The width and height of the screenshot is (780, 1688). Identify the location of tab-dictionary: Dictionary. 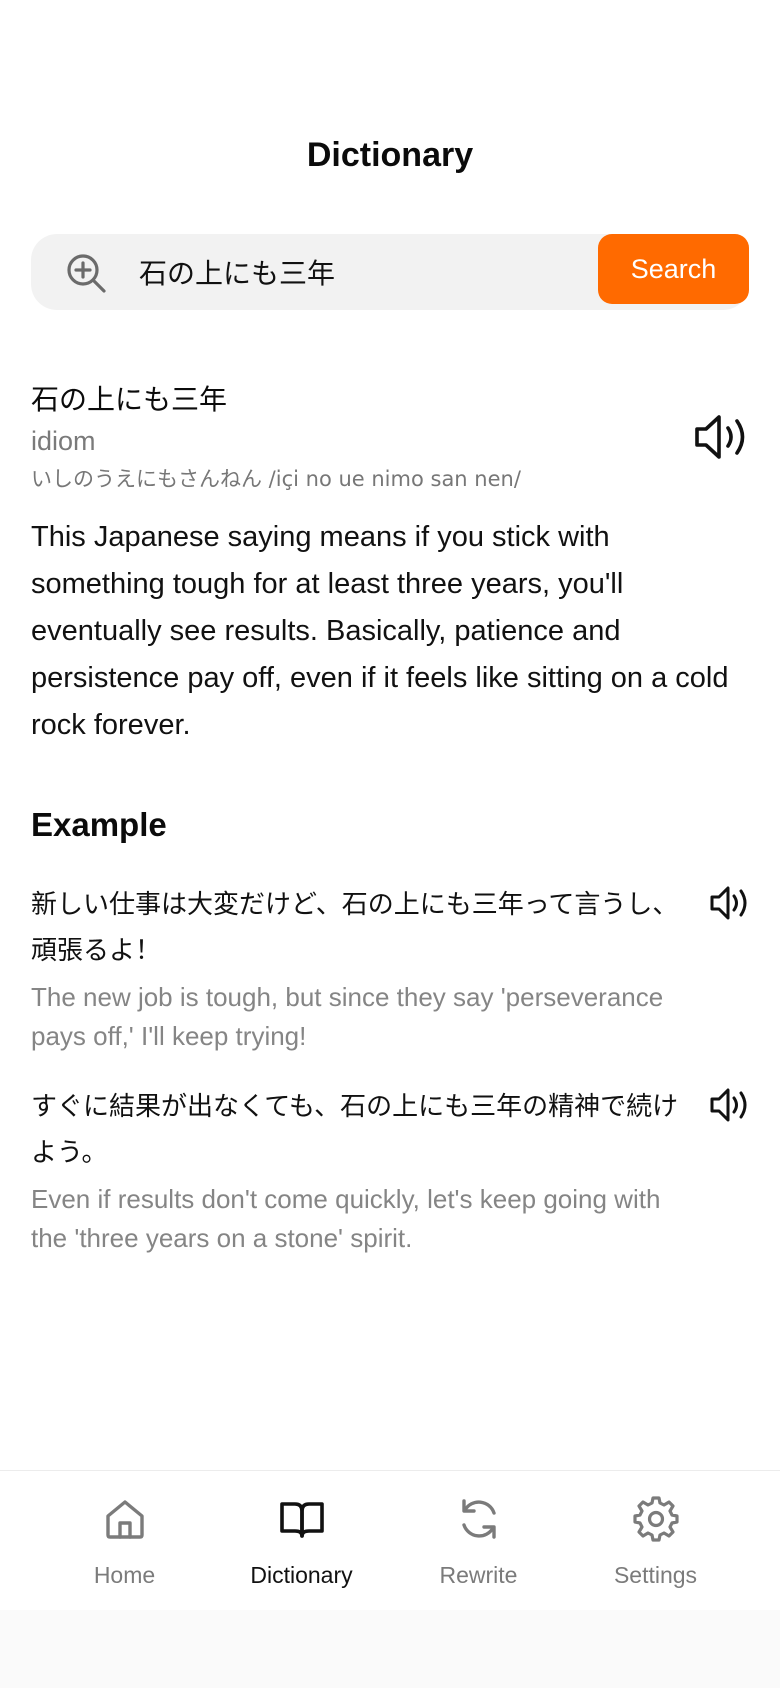
(302, 1540).